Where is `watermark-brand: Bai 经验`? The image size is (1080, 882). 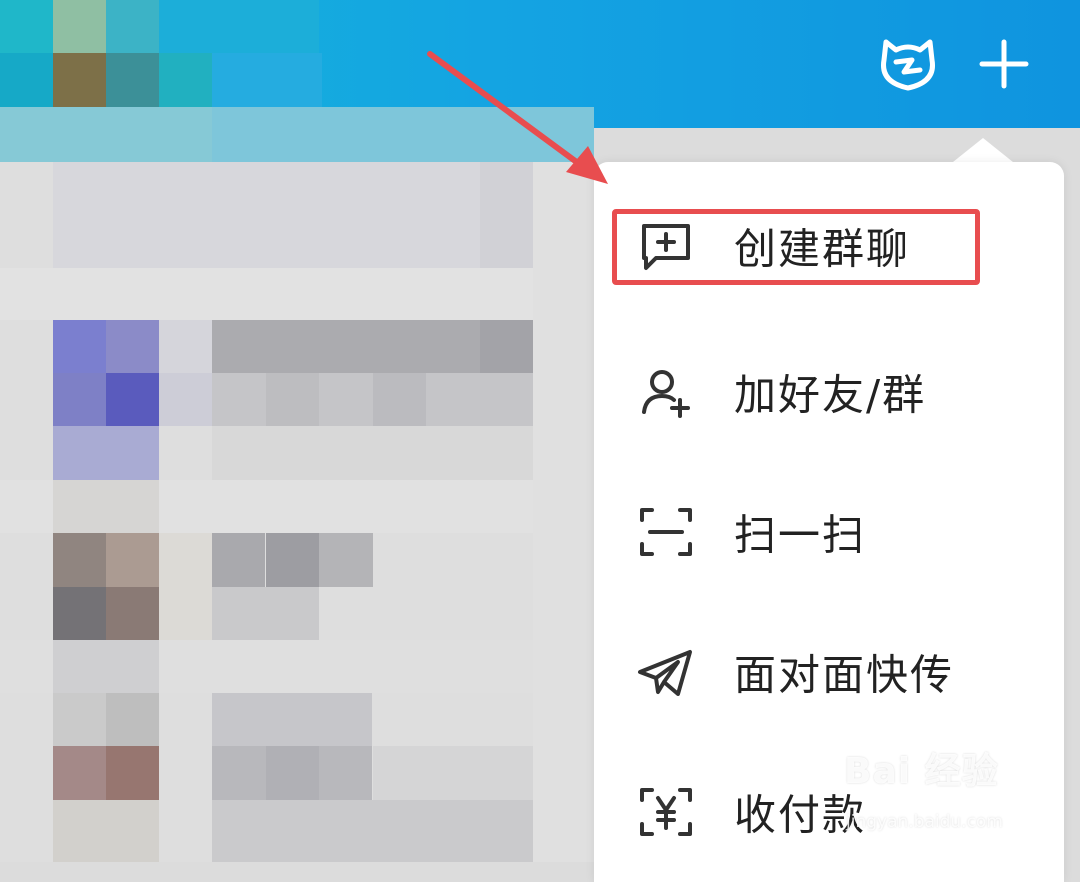
watermark-brand: Bai 经验 is located at coordinates (921, 771).